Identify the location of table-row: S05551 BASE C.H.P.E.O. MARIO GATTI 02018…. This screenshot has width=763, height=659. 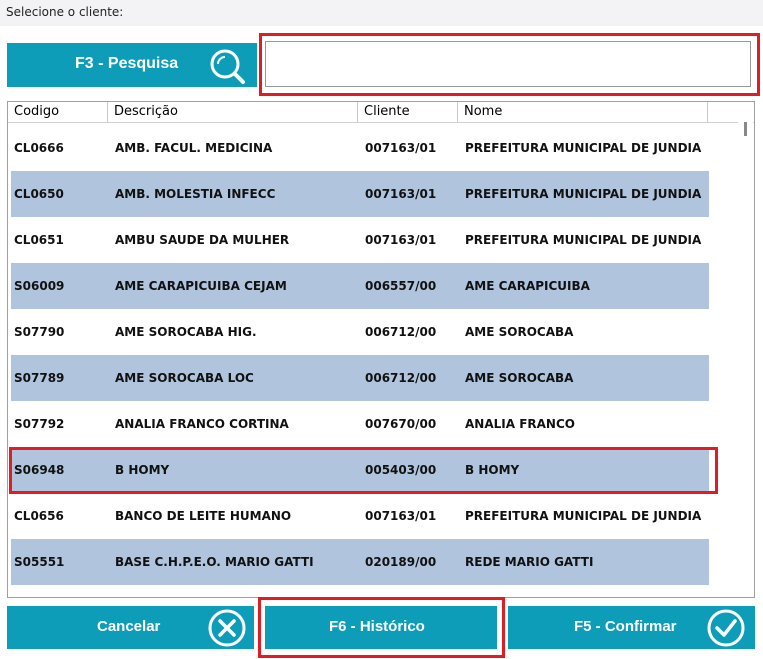
(360, 562).